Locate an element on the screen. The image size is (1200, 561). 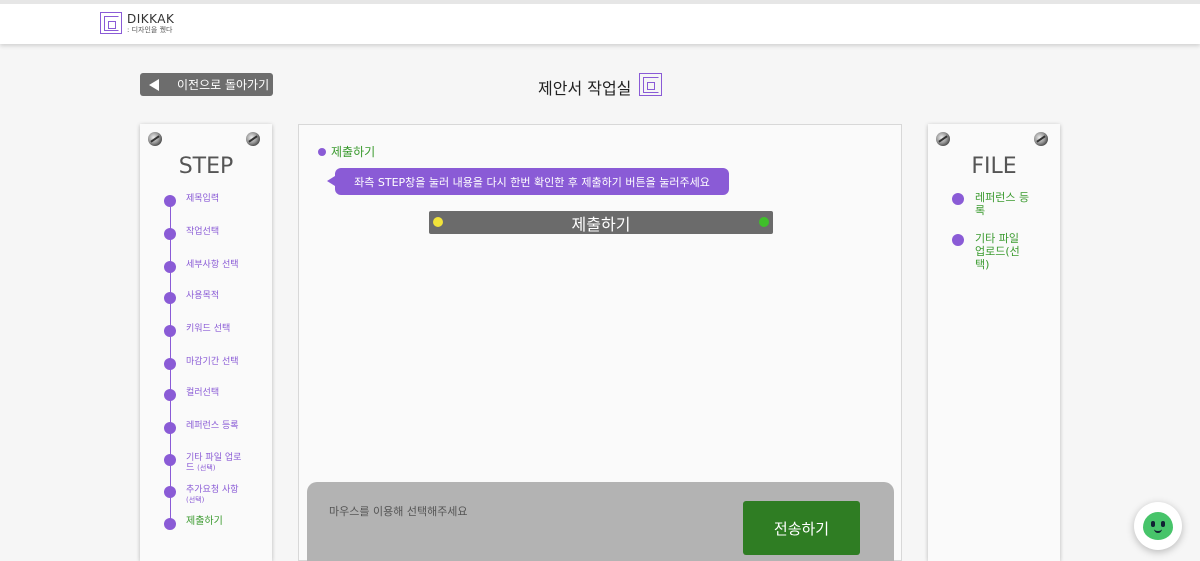
chat-widget-button is located at coordinates (1158, 526).